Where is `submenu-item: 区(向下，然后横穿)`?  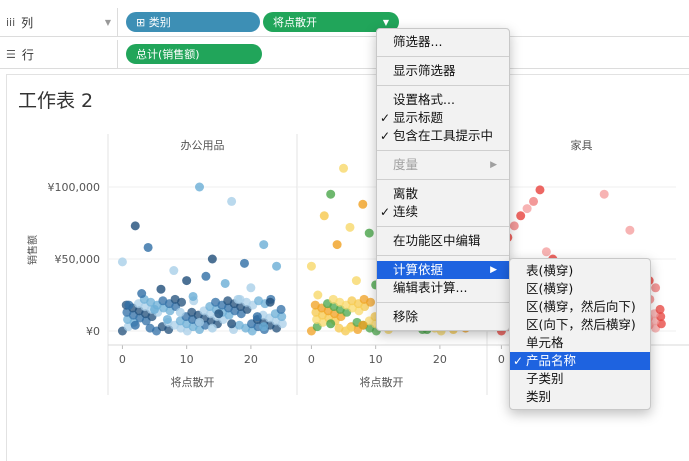
submenu-item: 区(向下，然后横穿) is located at coordinates (580, 325).